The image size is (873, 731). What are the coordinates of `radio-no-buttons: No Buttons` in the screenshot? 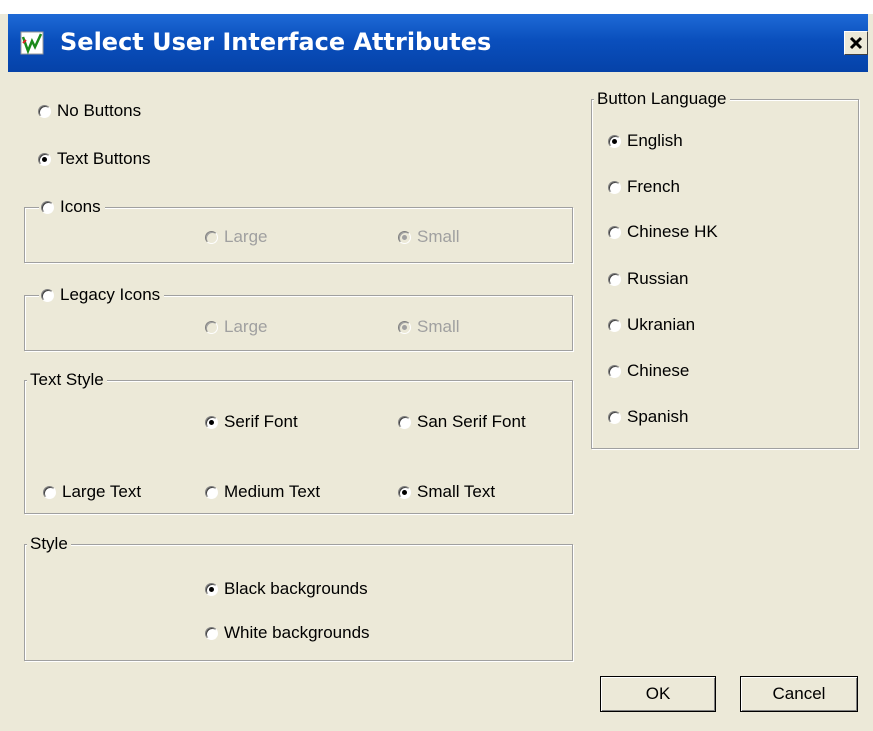 It's located at (89, 111).